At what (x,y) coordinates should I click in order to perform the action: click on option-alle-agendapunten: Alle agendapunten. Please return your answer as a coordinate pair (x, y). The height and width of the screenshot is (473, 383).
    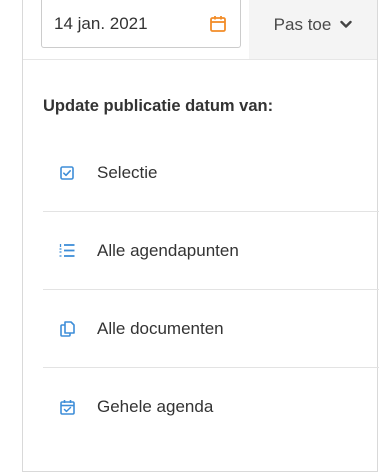
    Looking at the image, I should click on (211, 251).